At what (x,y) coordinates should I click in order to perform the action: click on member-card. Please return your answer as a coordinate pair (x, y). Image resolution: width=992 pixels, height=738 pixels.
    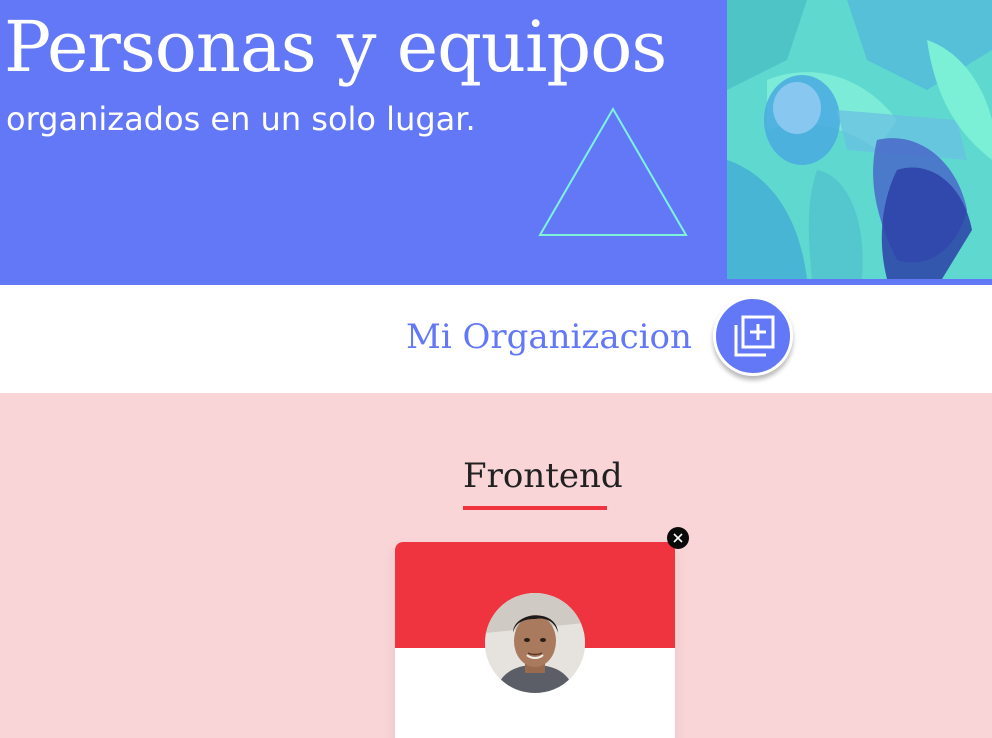
    Looking at the image, I should click on (535, 640).